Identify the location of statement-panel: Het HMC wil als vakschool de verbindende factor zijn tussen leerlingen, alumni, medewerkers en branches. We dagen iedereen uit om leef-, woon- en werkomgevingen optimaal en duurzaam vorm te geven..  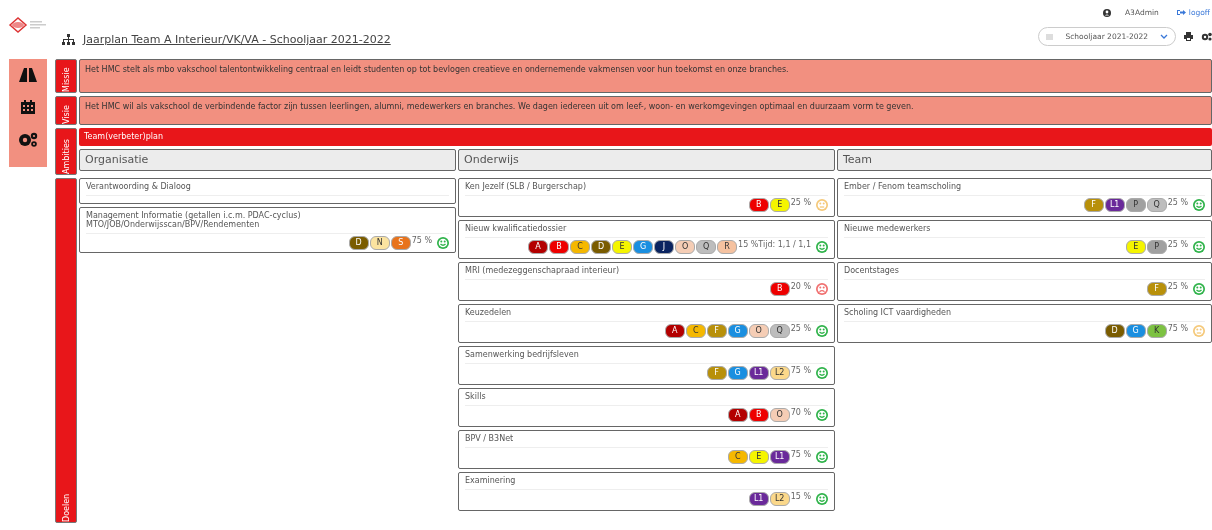
(645, 110).